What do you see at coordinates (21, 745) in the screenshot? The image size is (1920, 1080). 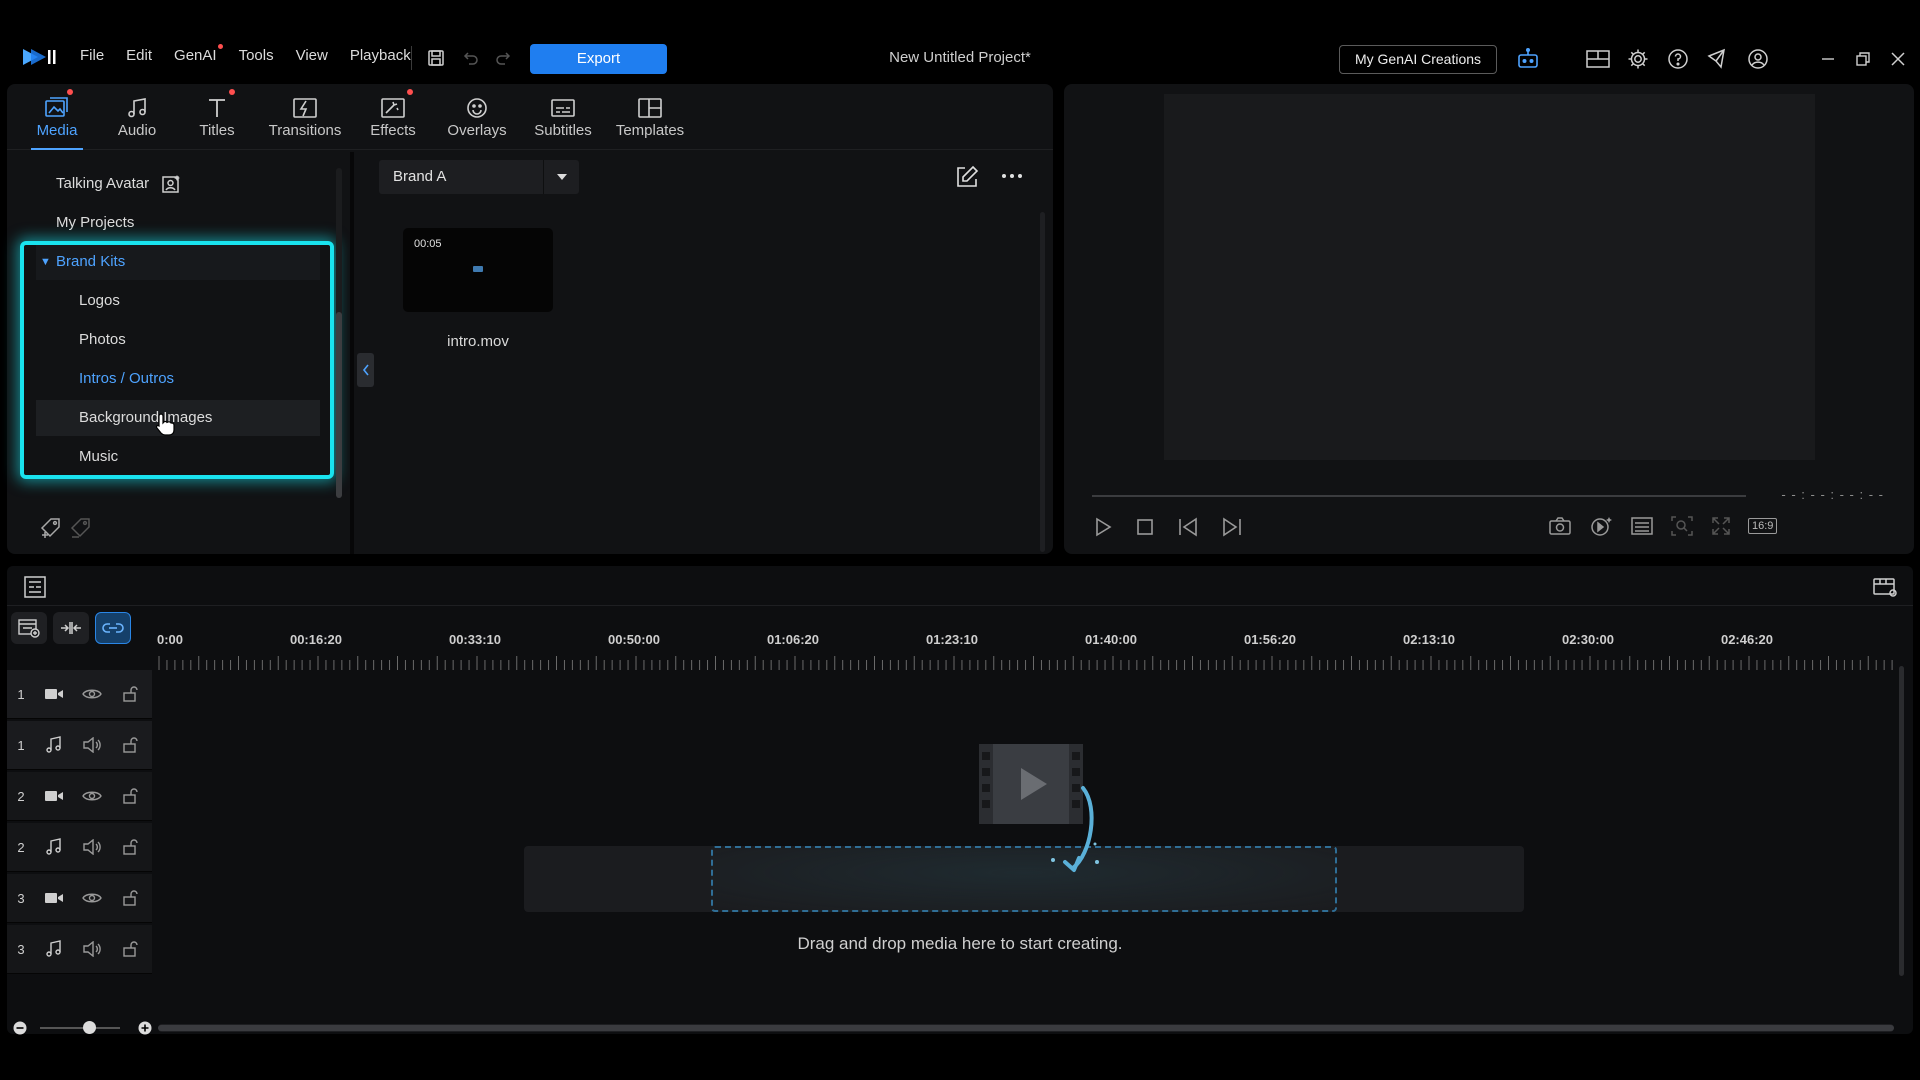 I see `track-number: 1` at bounding box center [21, 745].